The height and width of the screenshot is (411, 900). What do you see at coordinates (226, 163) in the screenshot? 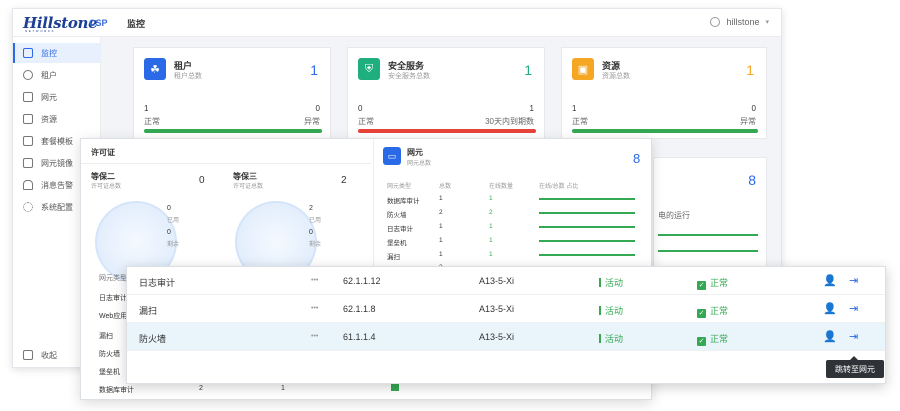
I see `divider` at bounding box center [226, 163].